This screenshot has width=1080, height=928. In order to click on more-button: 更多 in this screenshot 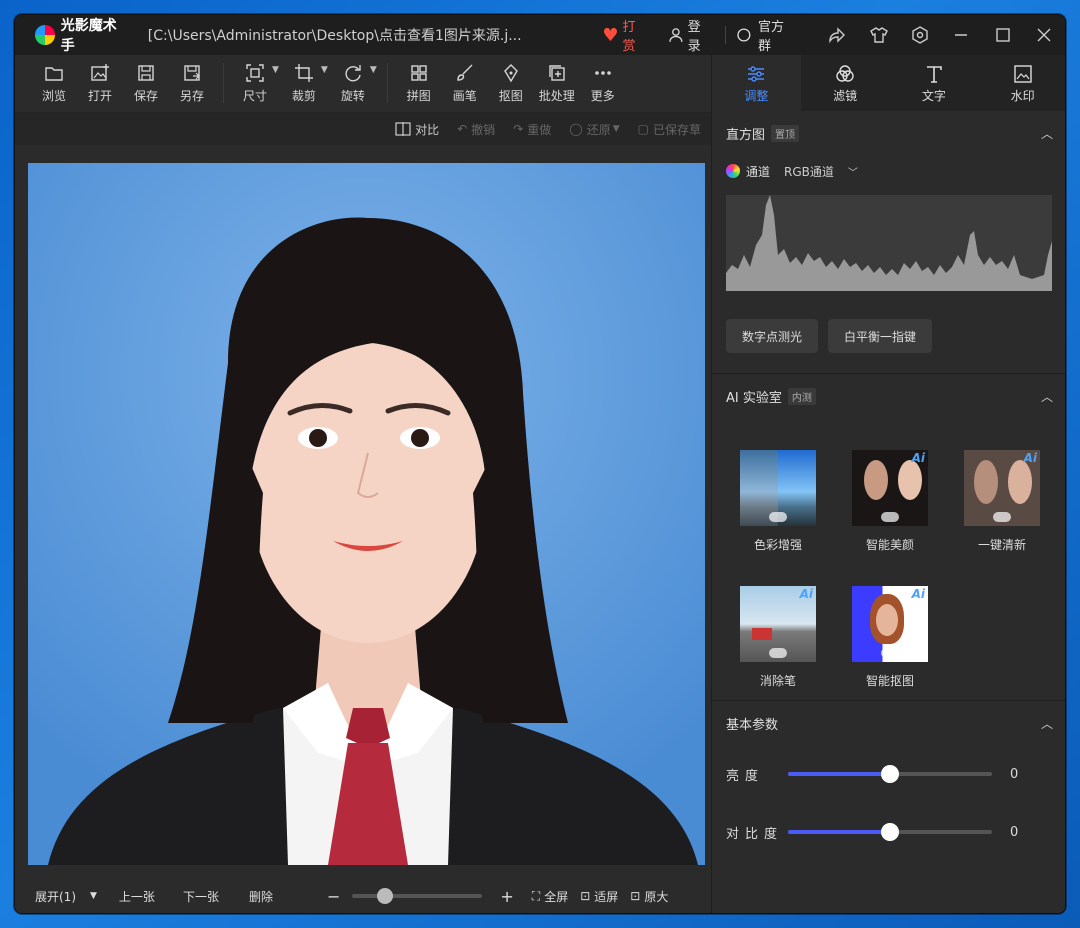, I will do `click(603, 79)`.